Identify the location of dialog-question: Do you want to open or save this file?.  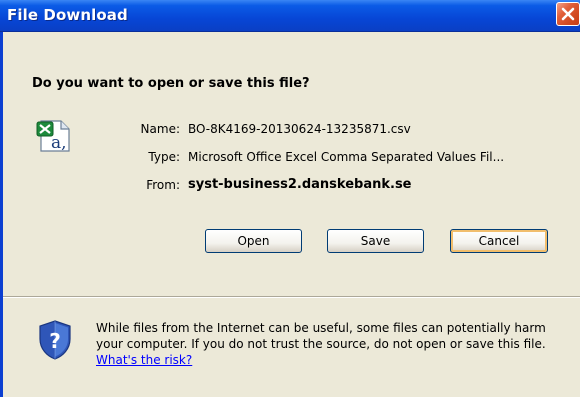
(171, 83).